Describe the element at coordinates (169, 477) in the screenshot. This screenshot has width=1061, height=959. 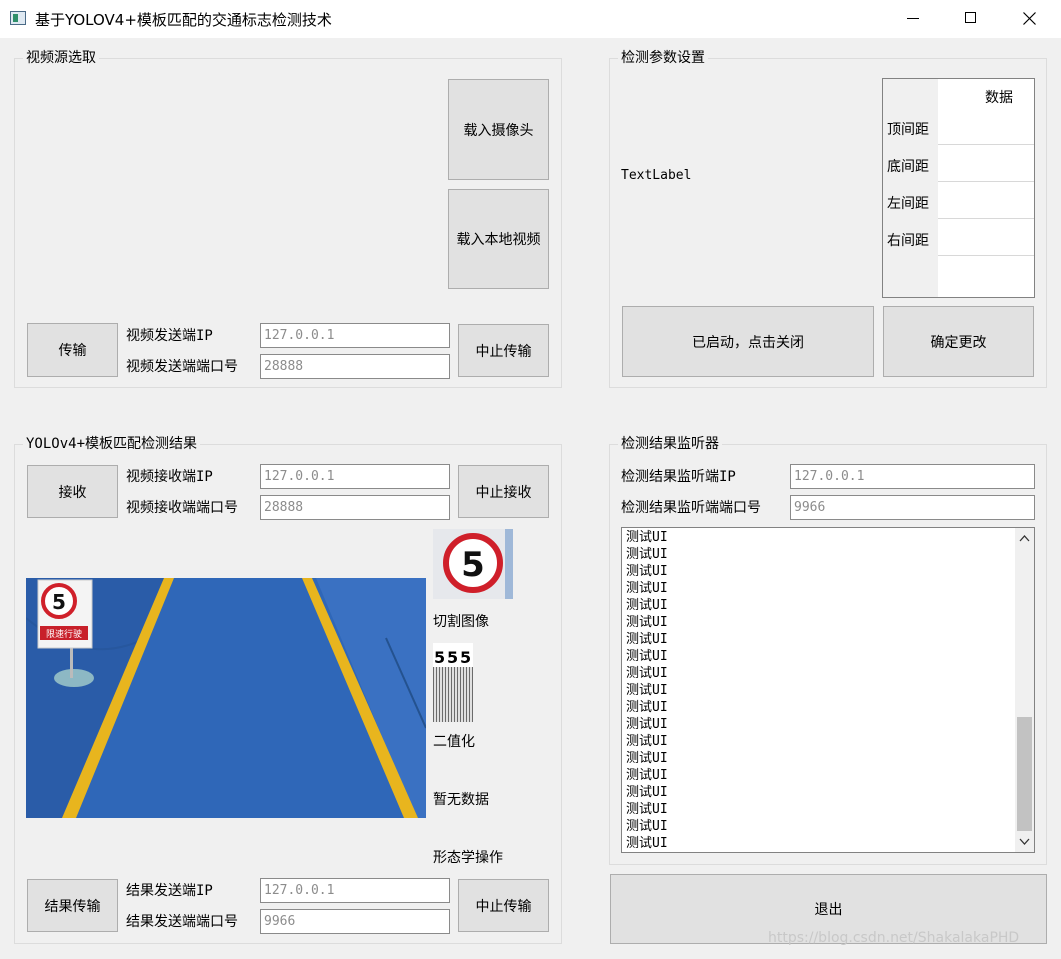
I see `video-recv-ip-label: 视频接收端IP` at that location.